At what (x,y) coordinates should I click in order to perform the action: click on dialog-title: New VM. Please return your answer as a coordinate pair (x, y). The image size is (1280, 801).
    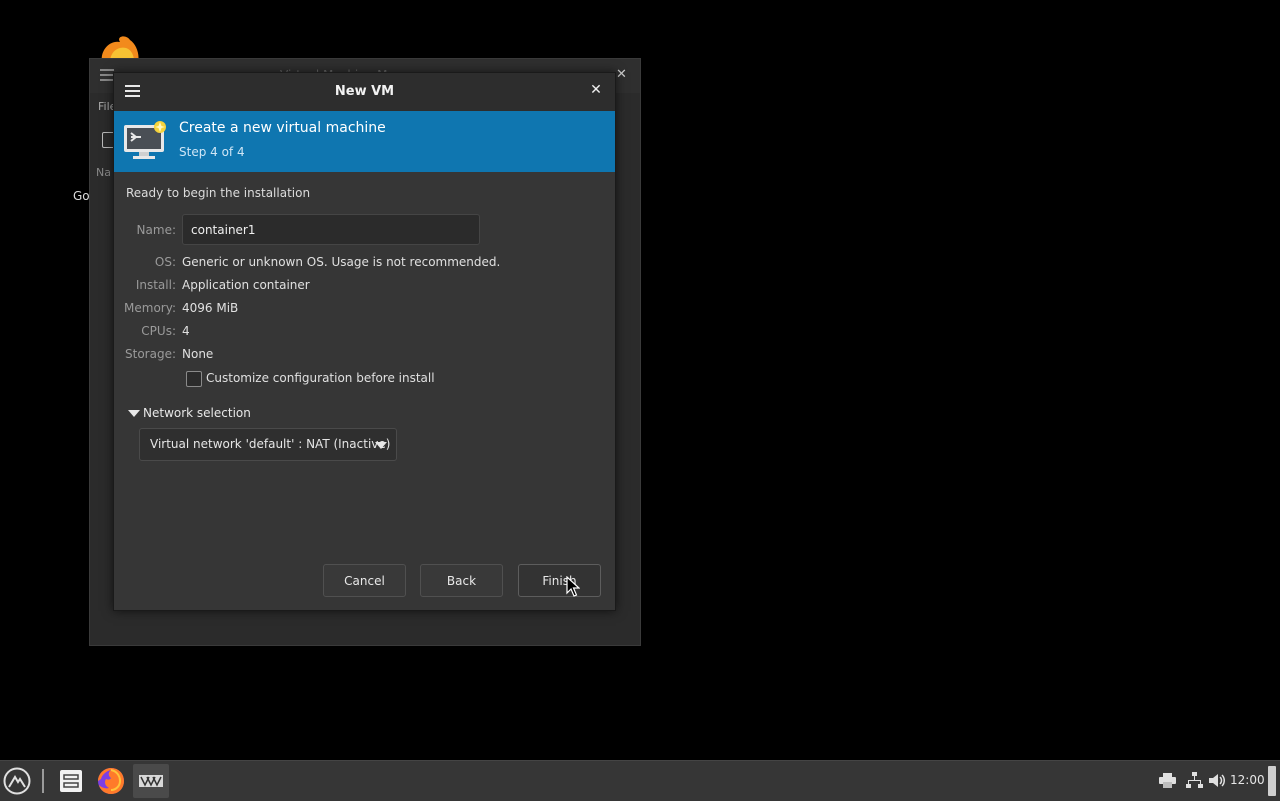
    Looking at the image, I should click on (364, 91).